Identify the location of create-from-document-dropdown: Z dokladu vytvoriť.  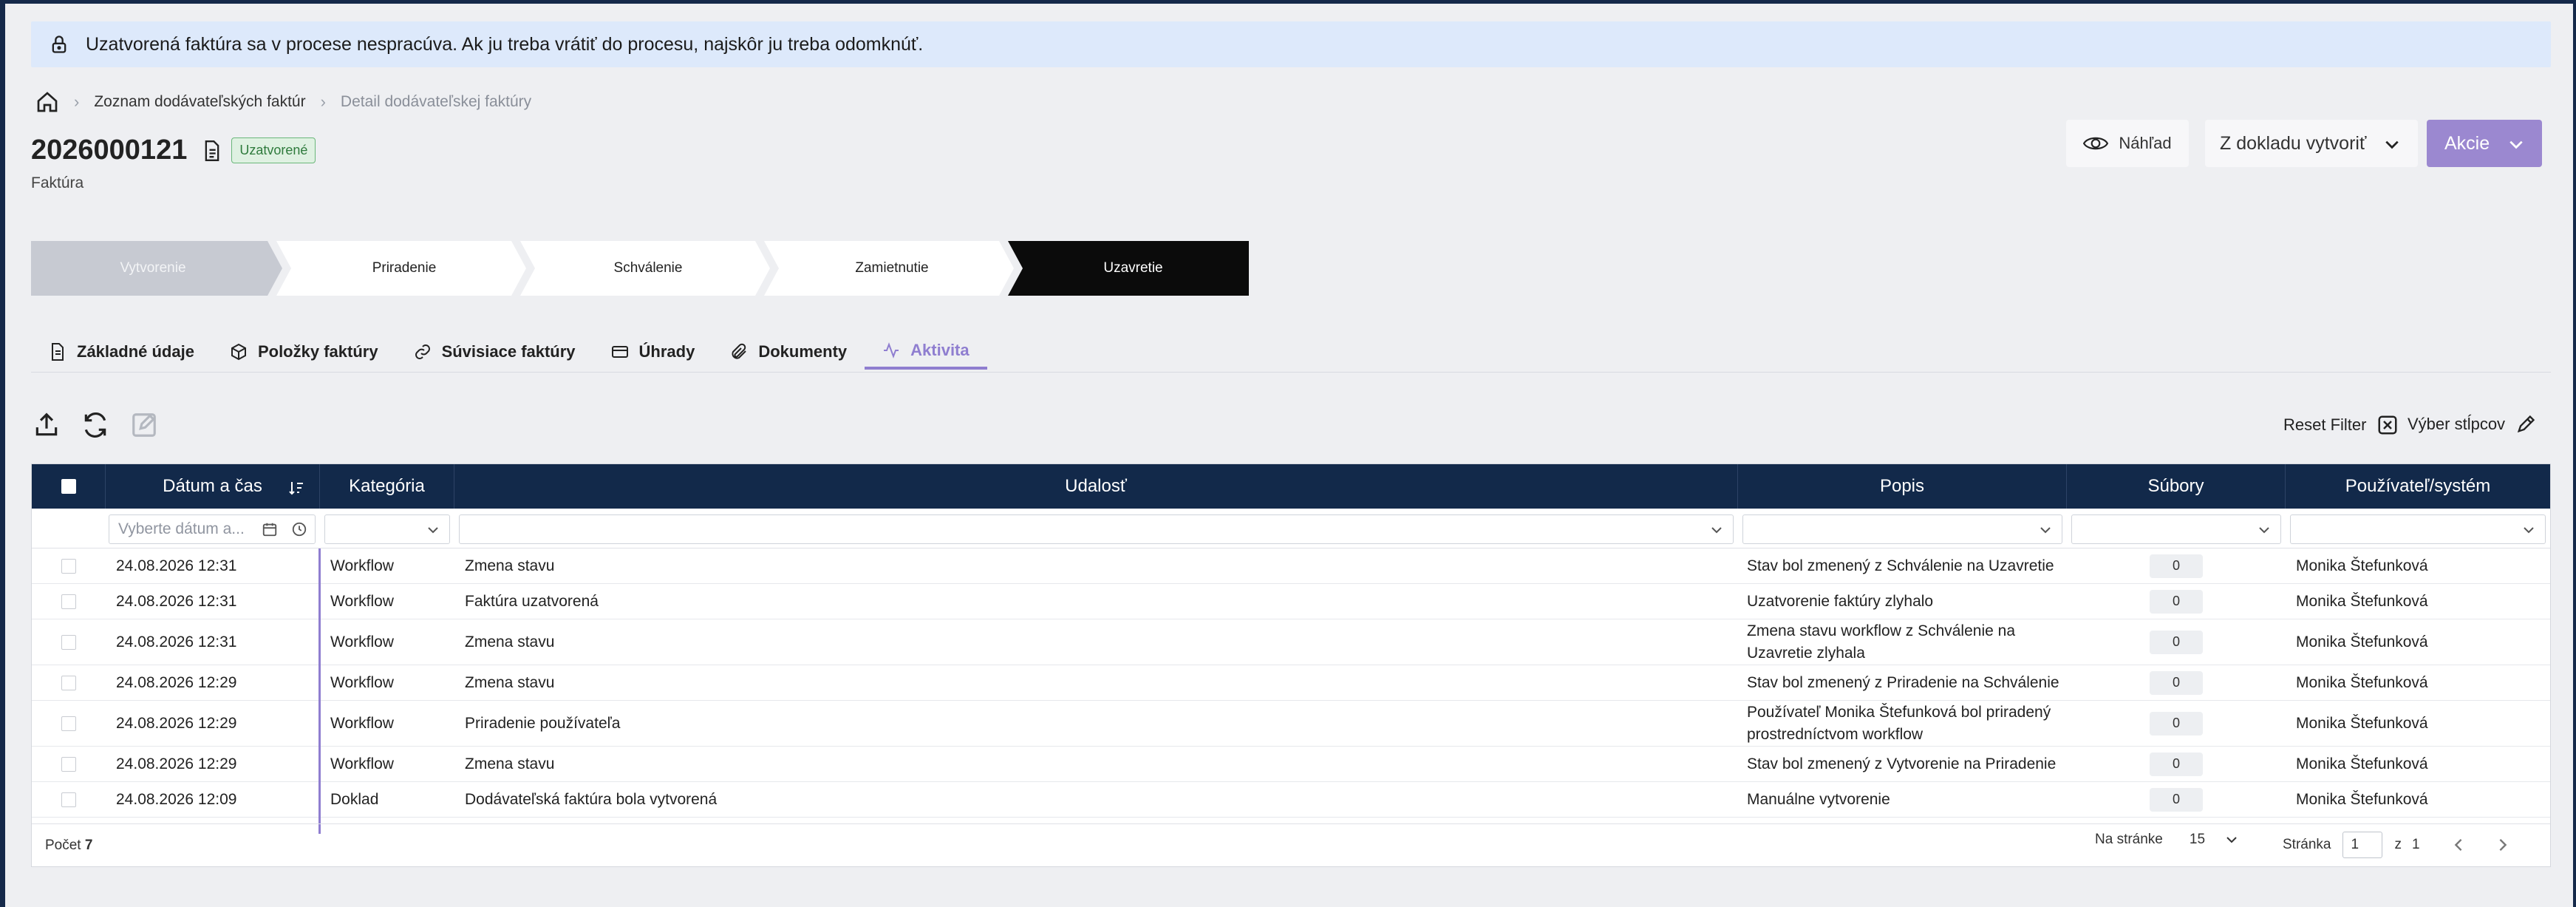
(2311, 143).